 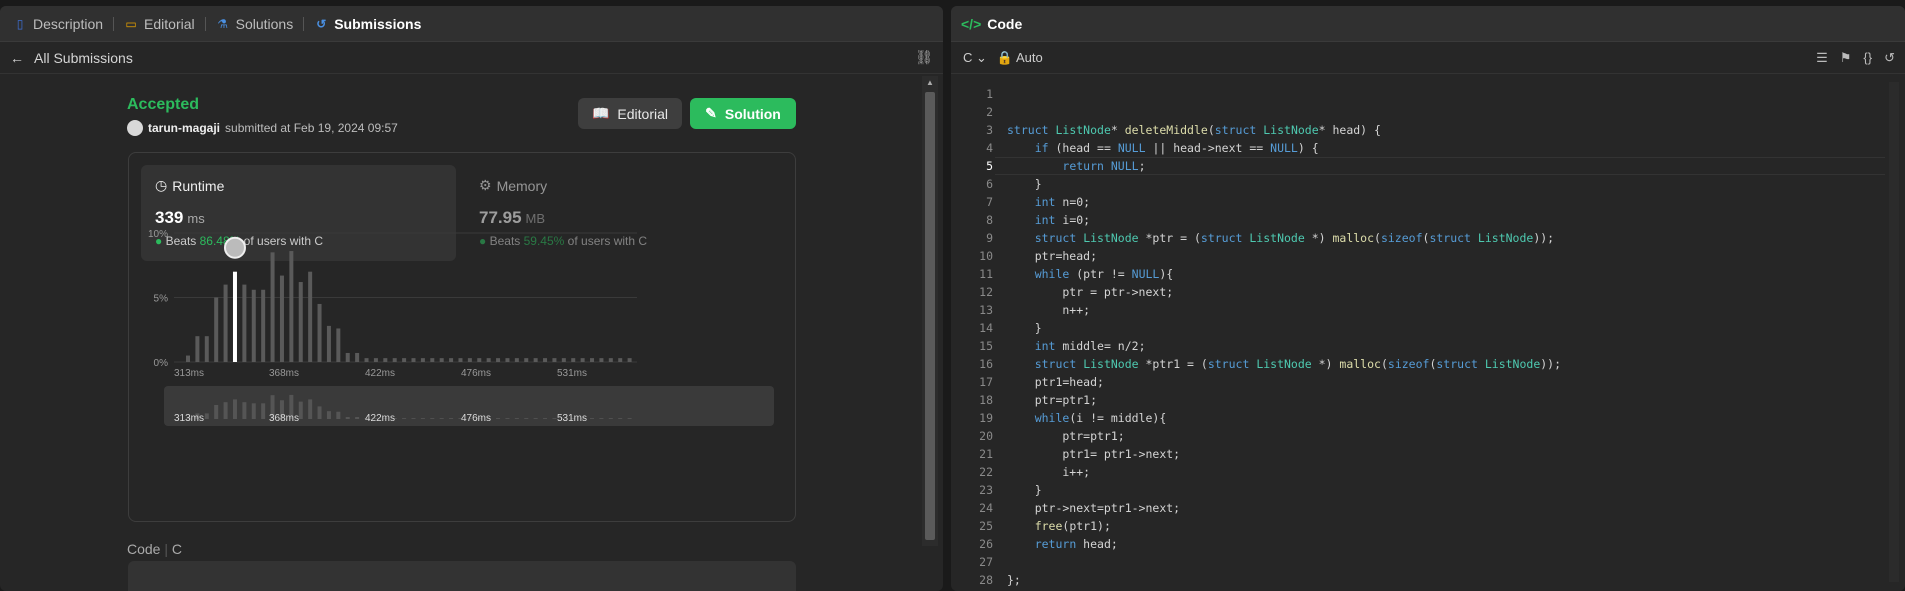 I want to click on left-scrollbar: ▲, so click(x=930, y=311).